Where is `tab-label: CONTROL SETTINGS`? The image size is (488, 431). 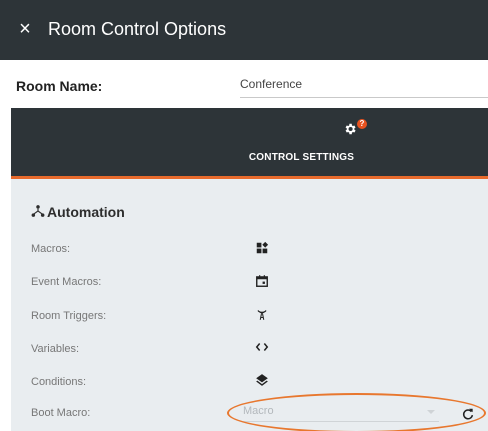 tab-label: CONTROL SETTINGS is located at coordinates (301, 157).